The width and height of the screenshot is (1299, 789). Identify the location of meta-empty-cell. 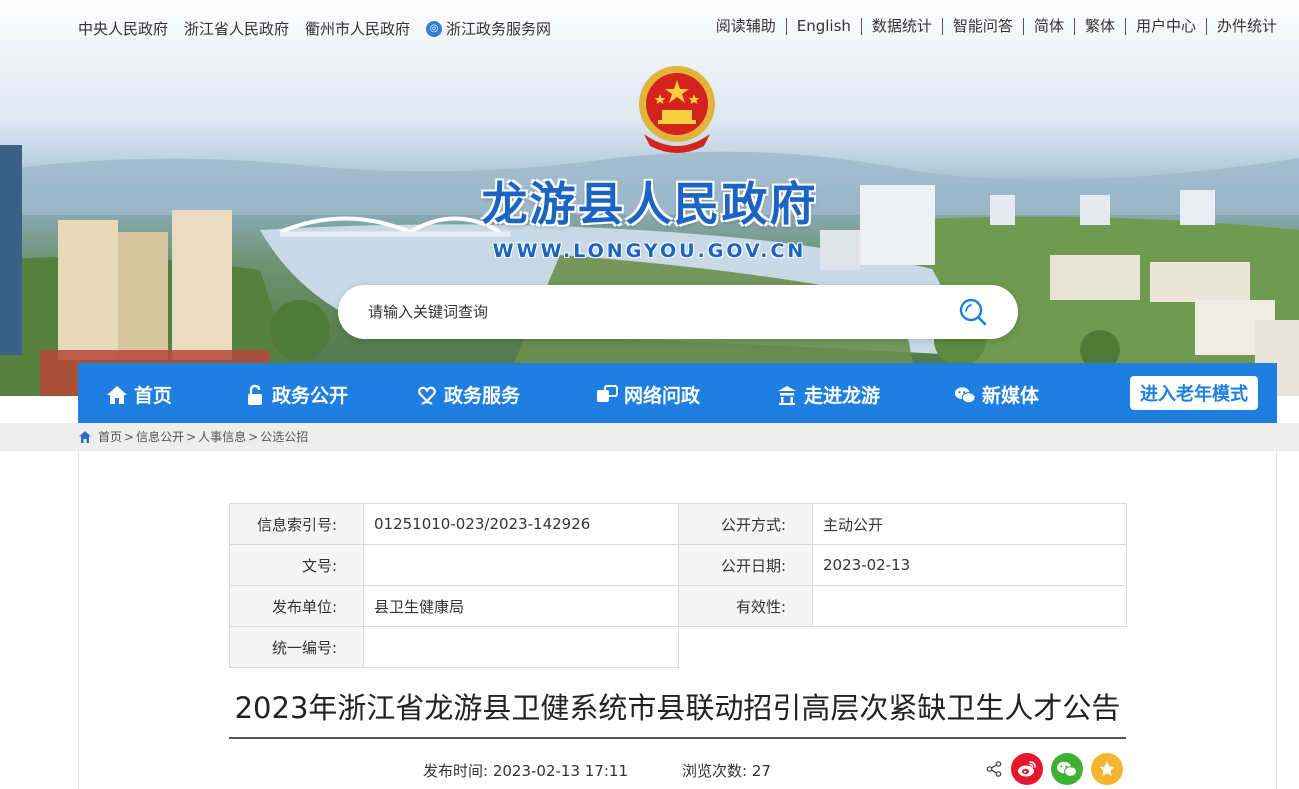
(902, 647).